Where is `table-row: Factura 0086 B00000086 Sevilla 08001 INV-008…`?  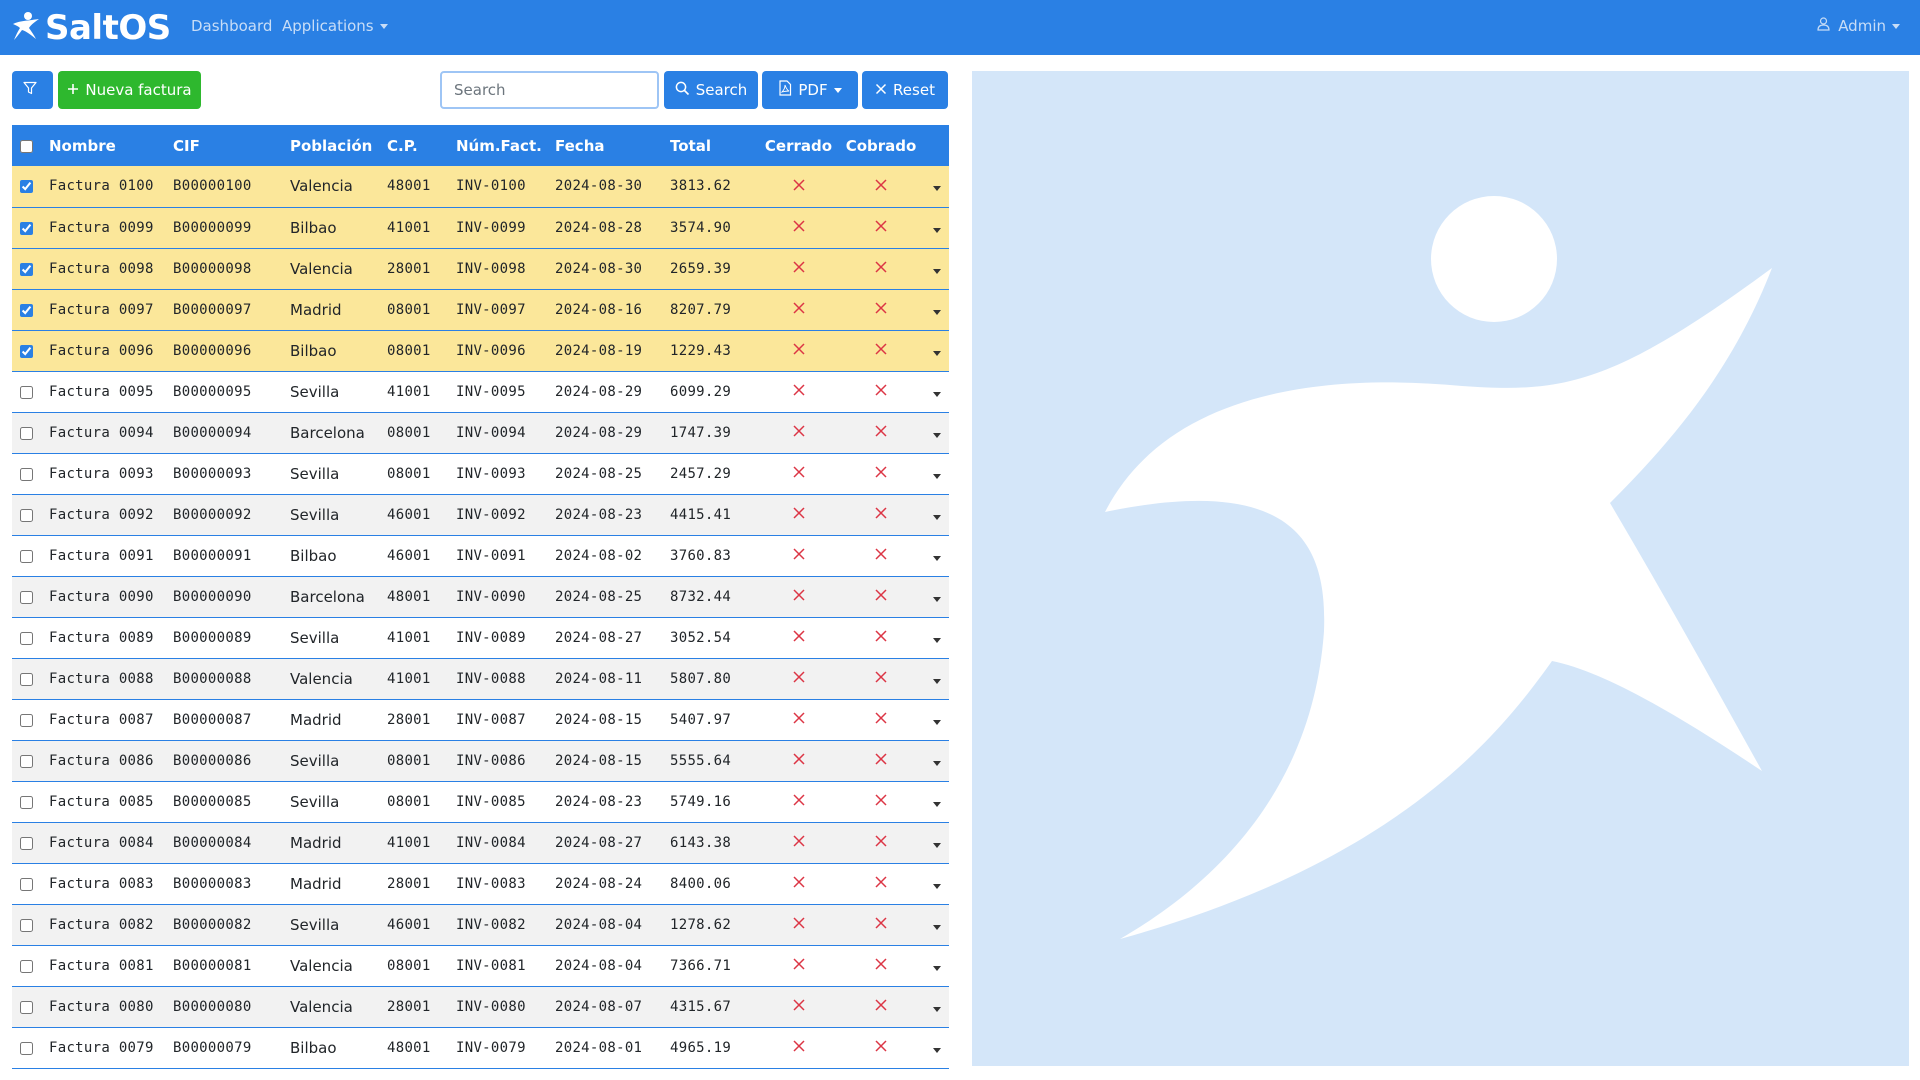 table-row: Factura 0086 B00000086 Sevilla 08001 INV-008… is located at coordinates (480, 760).